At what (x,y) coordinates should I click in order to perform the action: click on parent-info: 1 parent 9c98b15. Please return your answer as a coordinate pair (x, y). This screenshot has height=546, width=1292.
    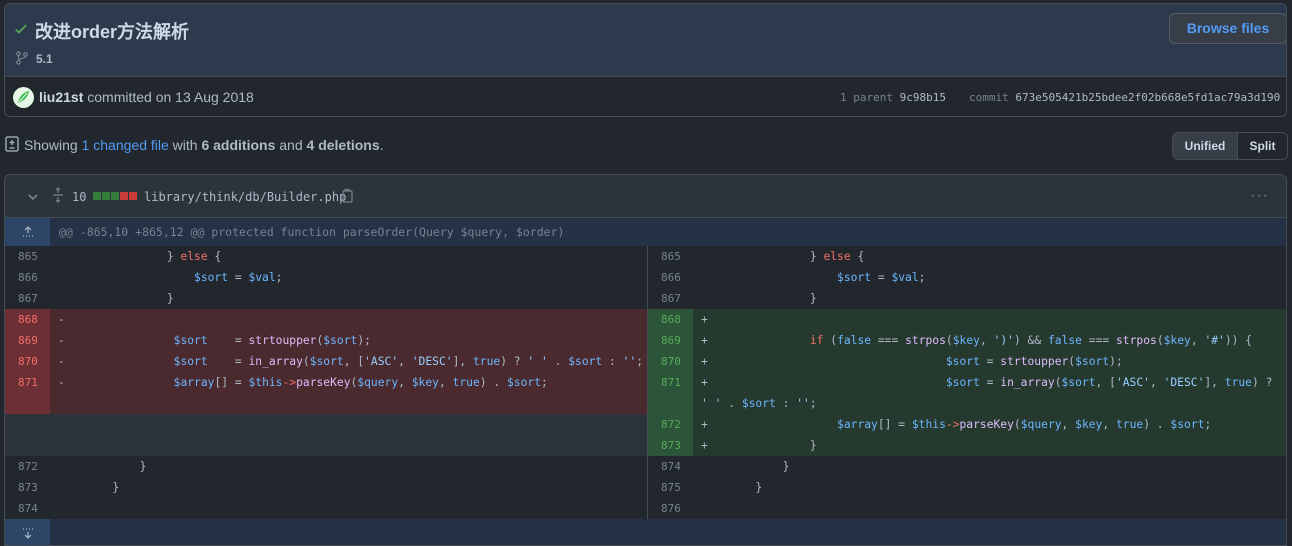
    Looking at the image, I should click on (893, 97).